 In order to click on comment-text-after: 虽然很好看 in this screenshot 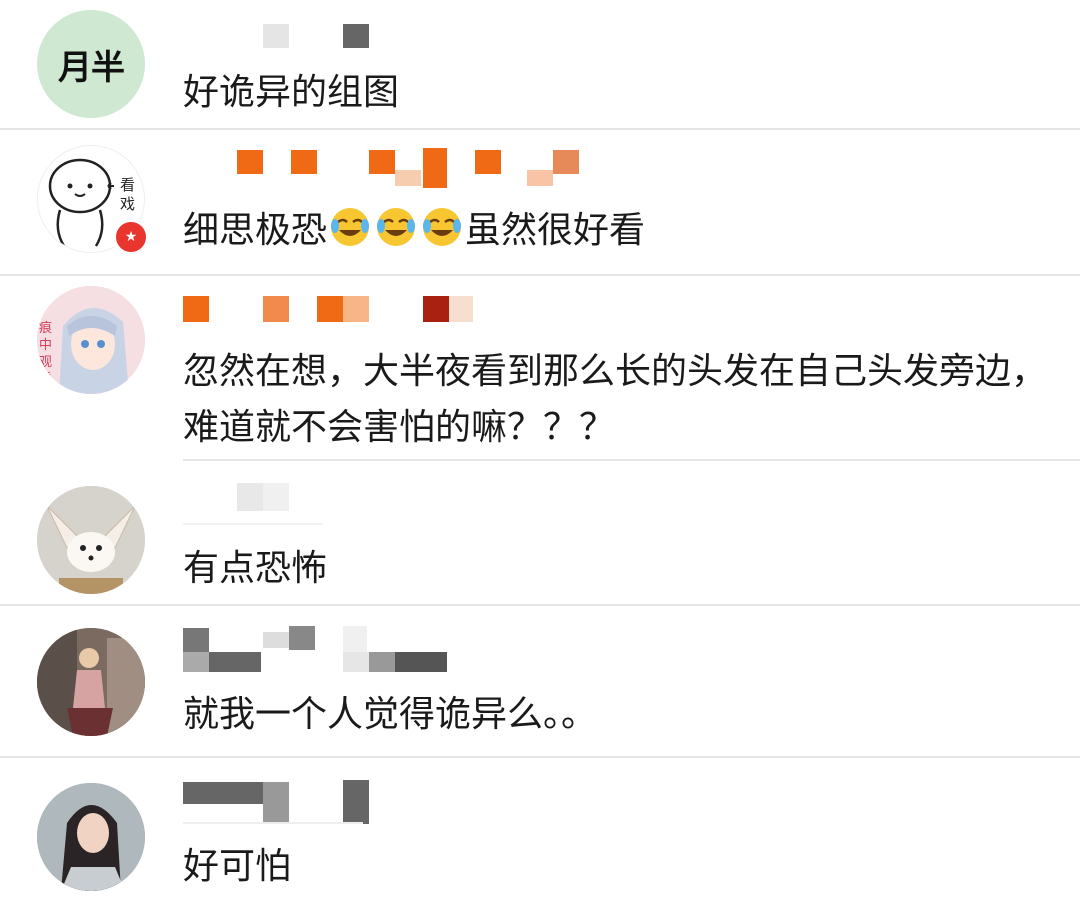, I will do `click(555, 230)`.